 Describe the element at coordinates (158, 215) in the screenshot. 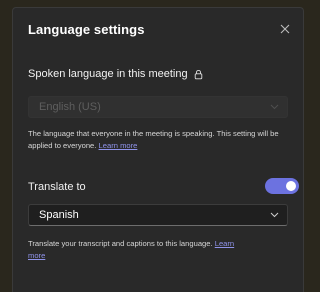

I see `translate-language-dropdown: Spanish` at that location.